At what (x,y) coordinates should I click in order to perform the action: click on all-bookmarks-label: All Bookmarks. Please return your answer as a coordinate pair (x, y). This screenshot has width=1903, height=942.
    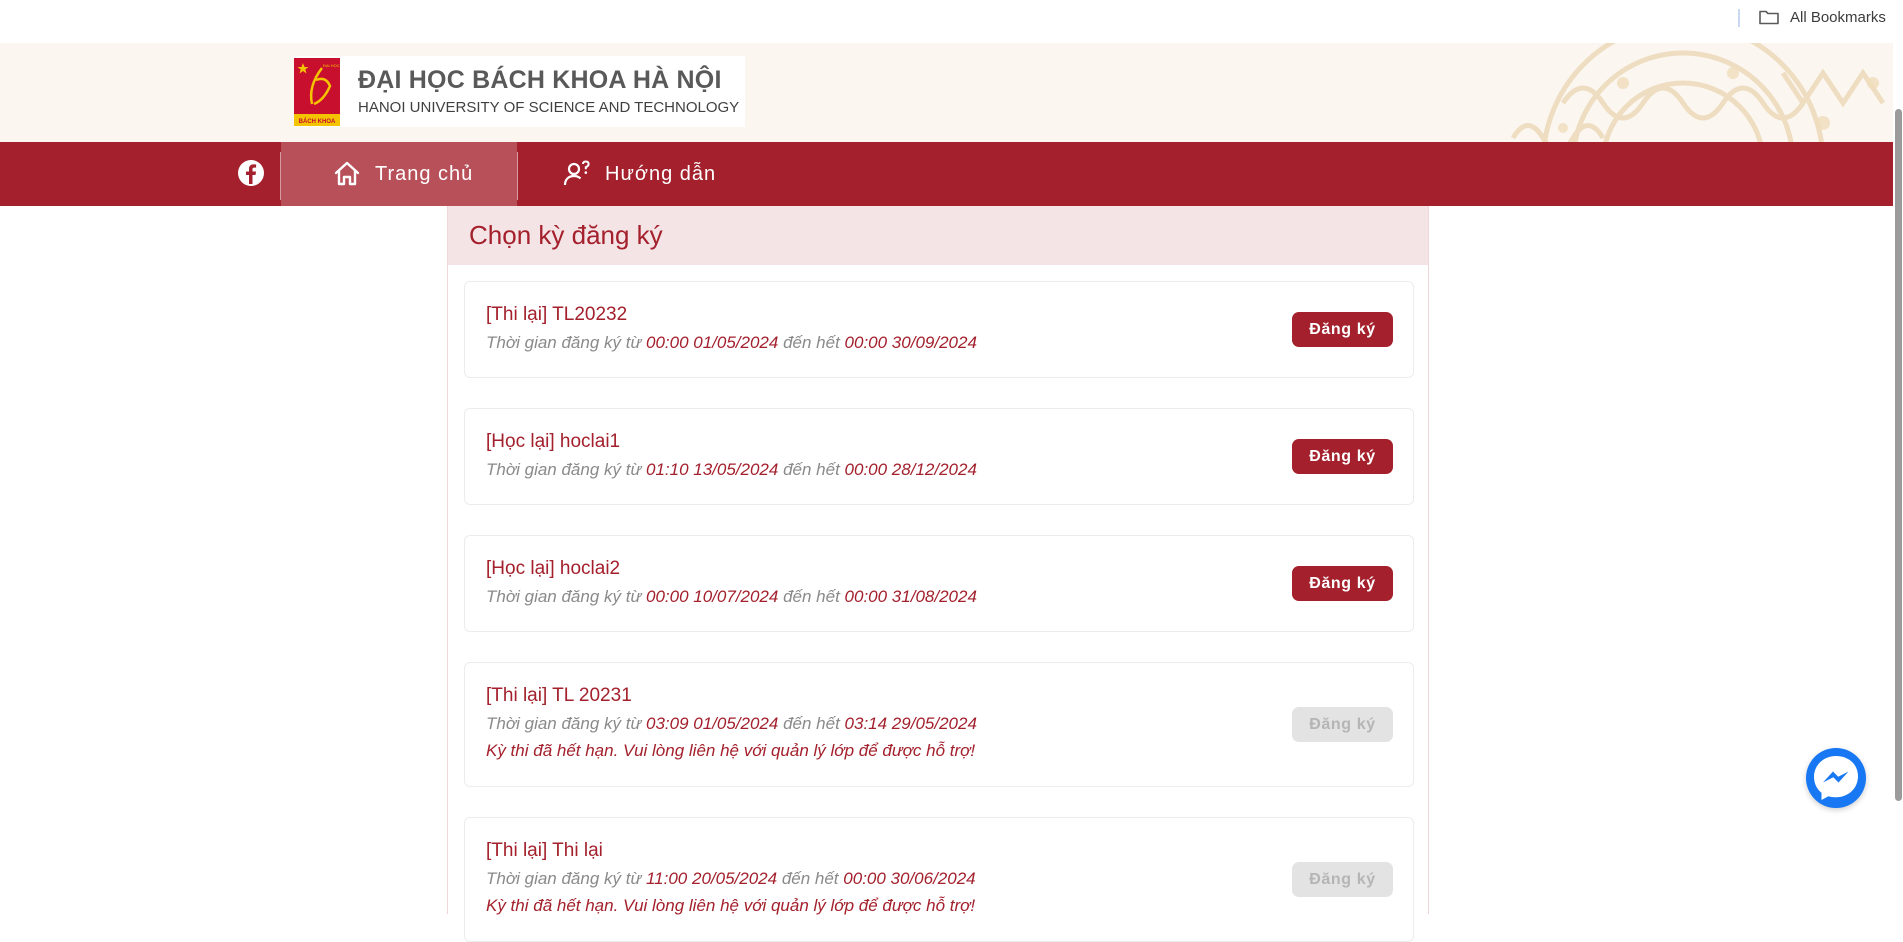
    Looking at the image, I should click on (1838, 17).